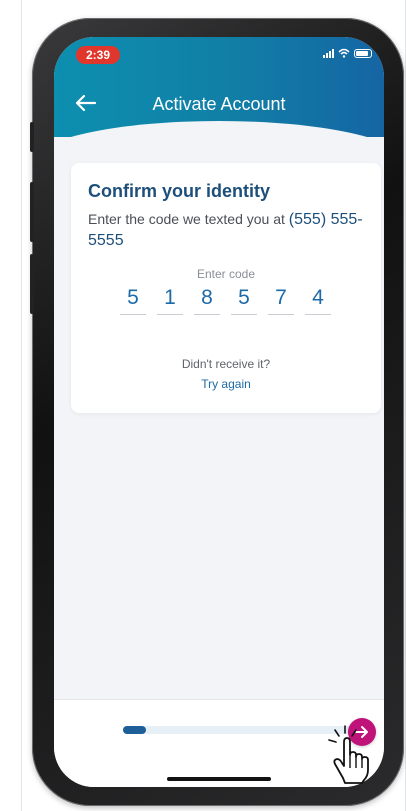 The height and width of the screenshot is (811, 406). What do you see at coordinates (32, 284) in the screenshot?
I see `phone-volume-down-button` at bounding box center [32, 284].